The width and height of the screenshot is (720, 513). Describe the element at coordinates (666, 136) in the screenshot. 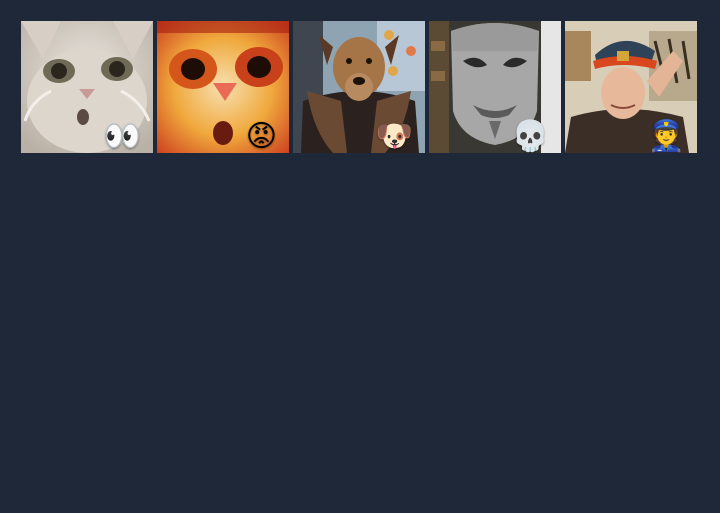

I see `police-officer-emoji-badge: 👮` at that location.